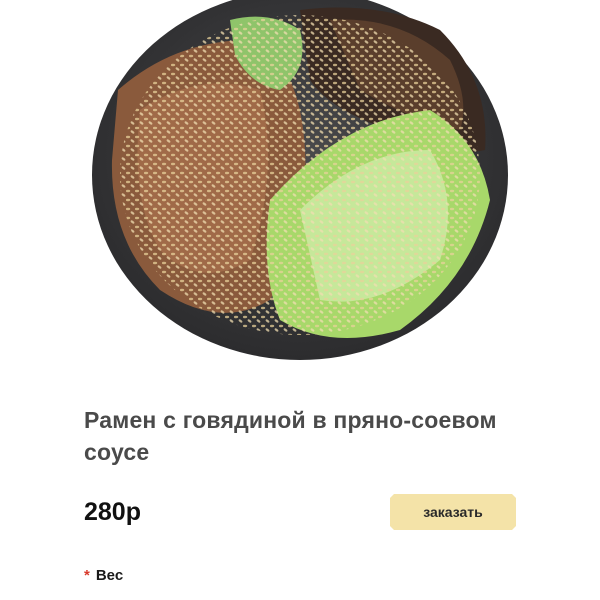  What do you see at coordinates (290, 436) in the screenshot?
I see `product-title: Рамен с говядиной в пряно-соевом соусе` at bounding box center [290, 436].